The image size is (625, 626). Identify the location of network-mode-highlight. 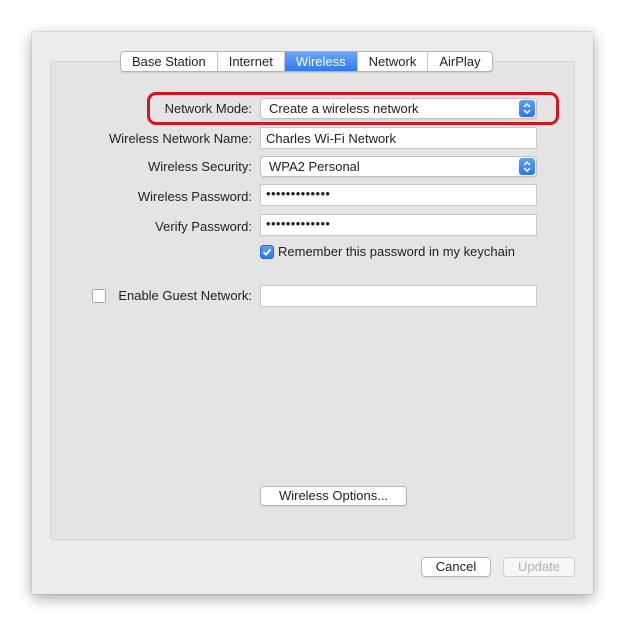
(353, 108).